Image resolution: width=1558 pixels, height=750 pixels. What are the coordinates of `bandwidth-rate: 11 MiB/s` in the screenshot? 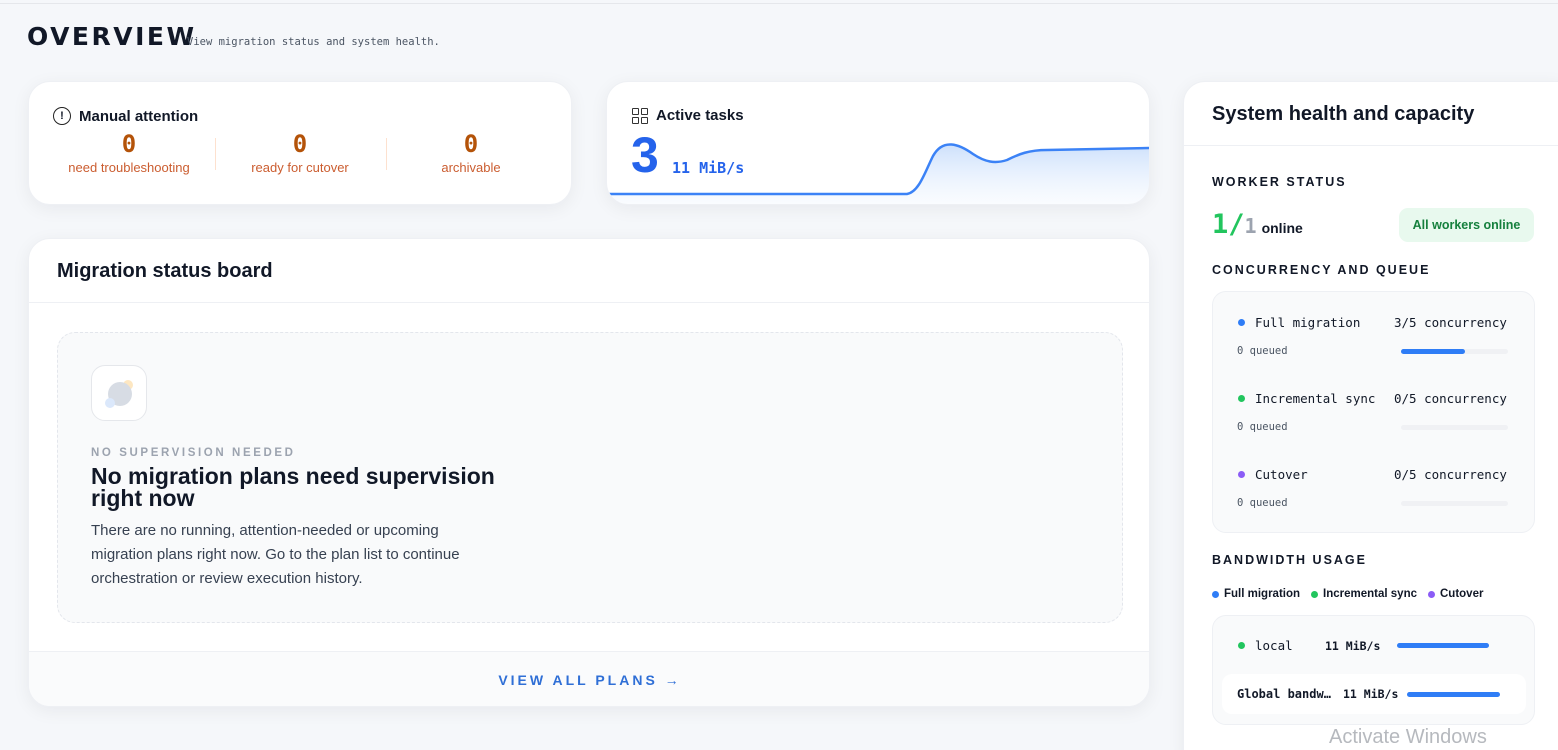 It's located at (1353, 645).